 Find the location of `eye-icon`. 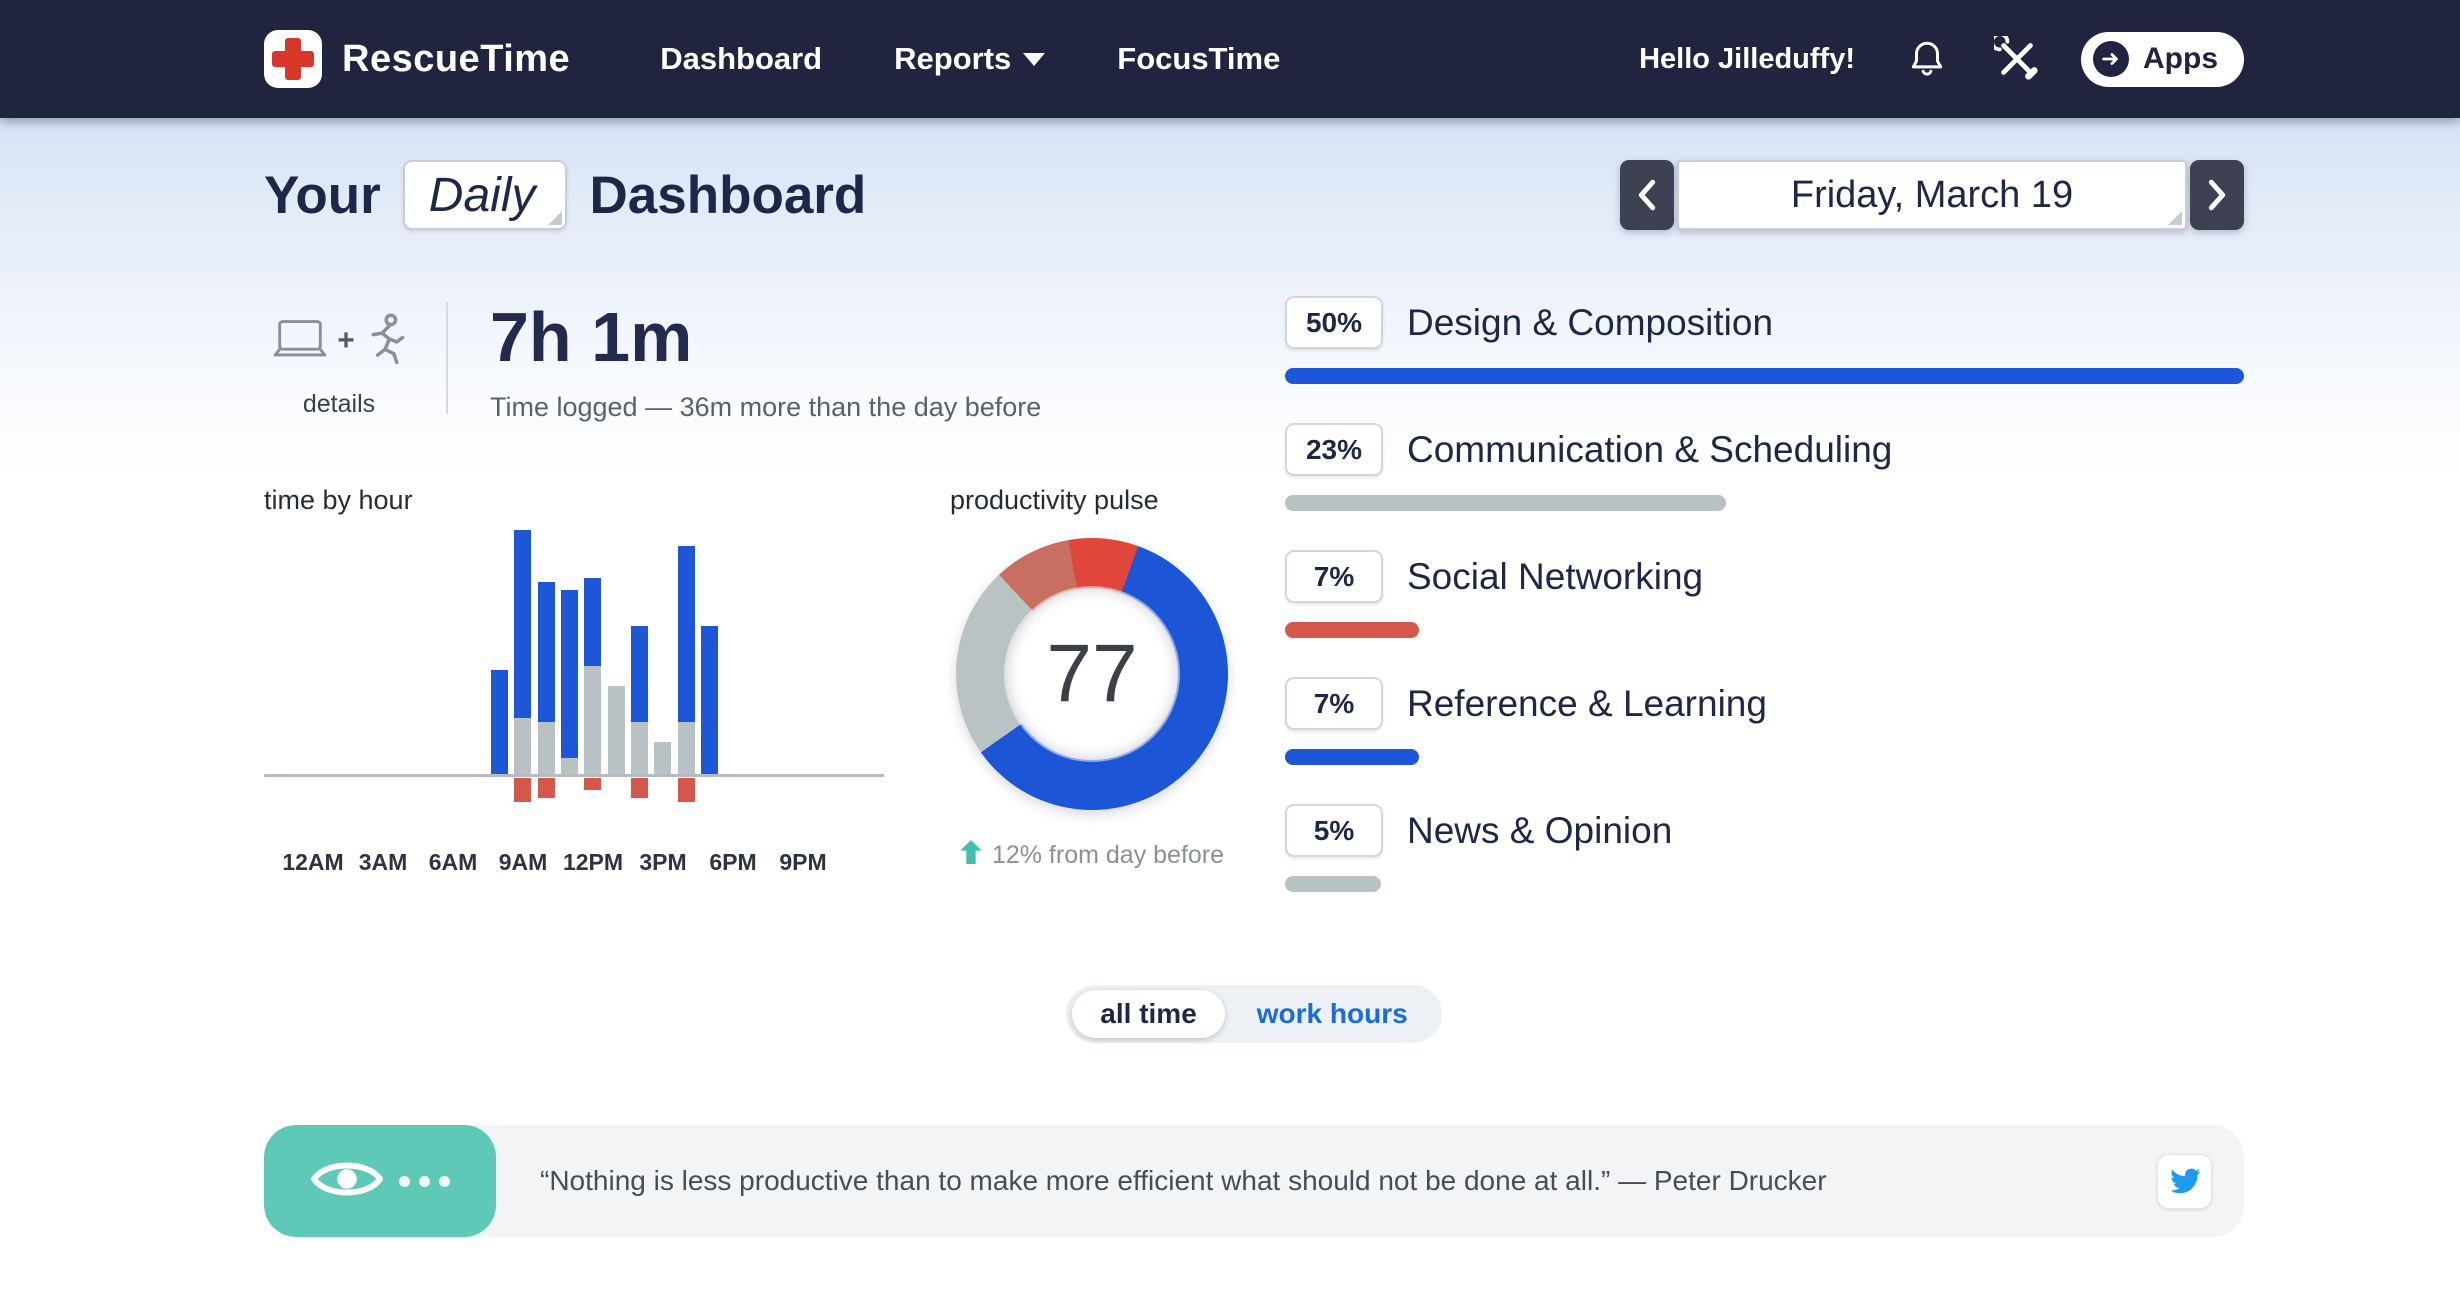

eye-icon is located at coordinates (346, 1181).